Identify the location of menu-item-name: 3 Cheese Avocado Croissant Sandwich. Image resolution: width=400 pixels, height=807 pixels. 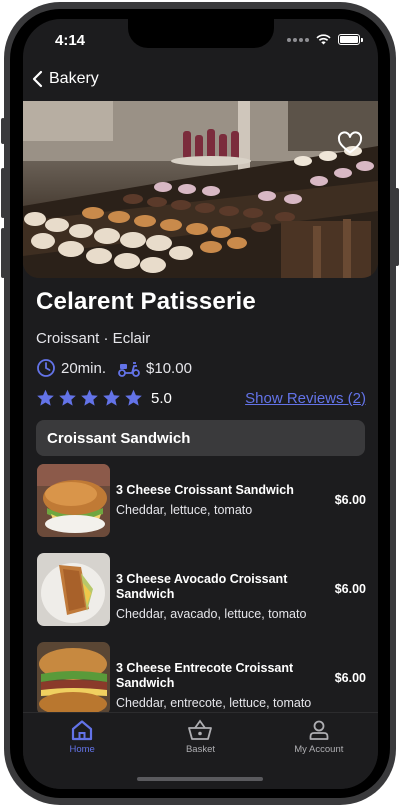
(202, 586).